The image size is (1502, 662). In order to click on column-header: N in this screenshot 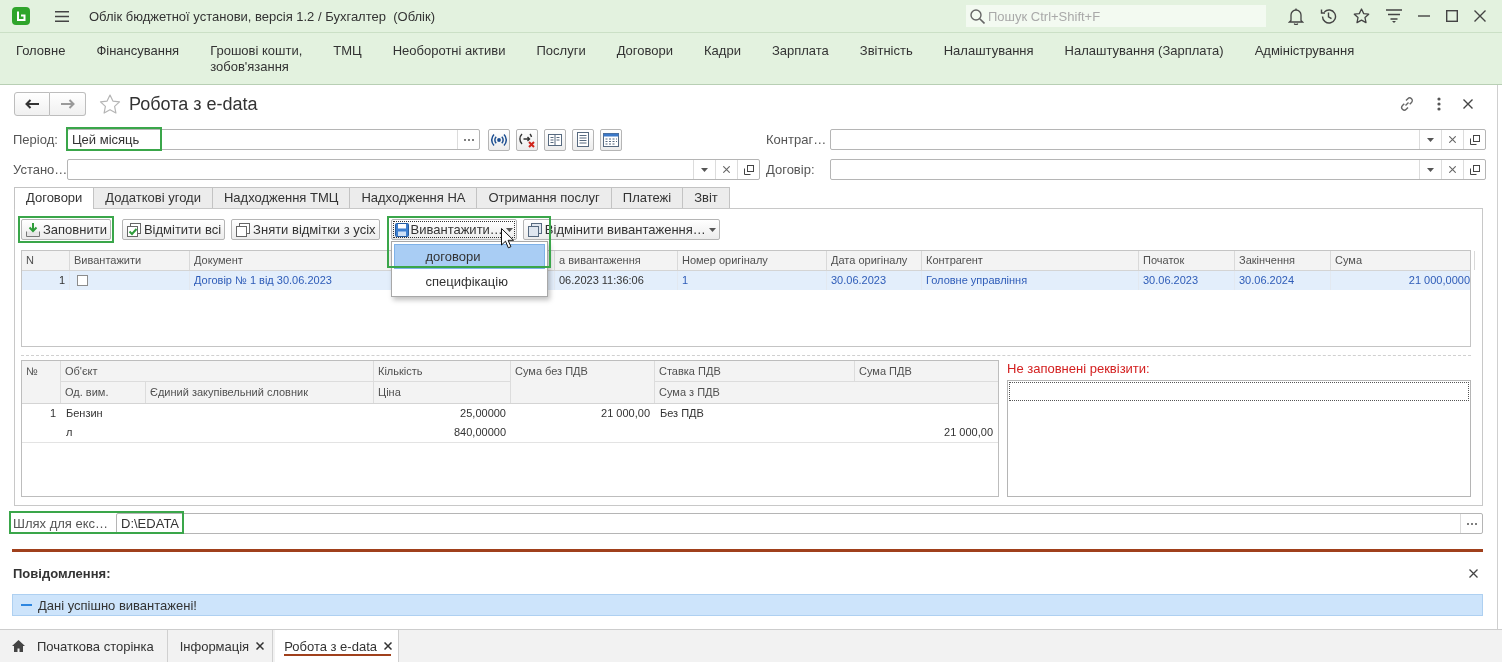, I will do `click(30, 260)`.